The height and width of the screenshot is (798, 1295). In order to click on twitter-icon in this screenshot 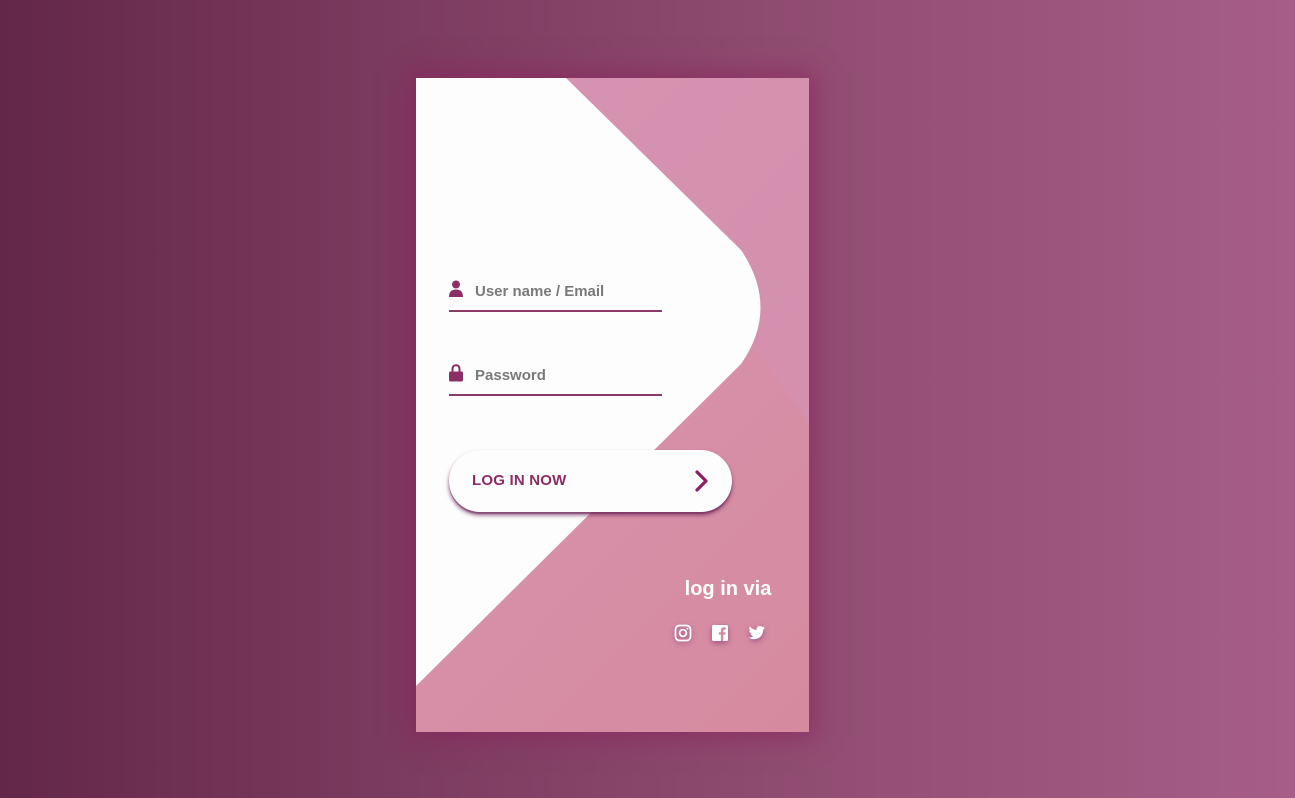, I will do `click(757, 633)`.